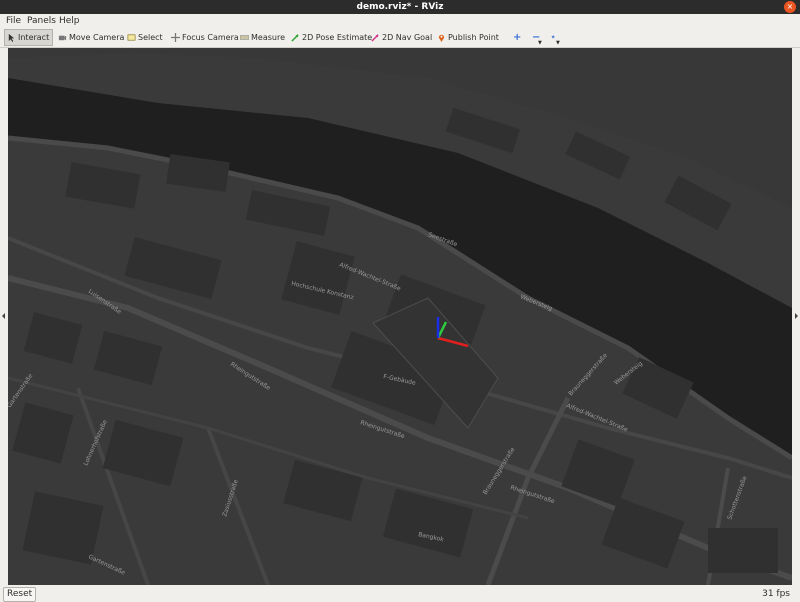  I want to click on interact-tool-button: Interact, so click(29, 37).